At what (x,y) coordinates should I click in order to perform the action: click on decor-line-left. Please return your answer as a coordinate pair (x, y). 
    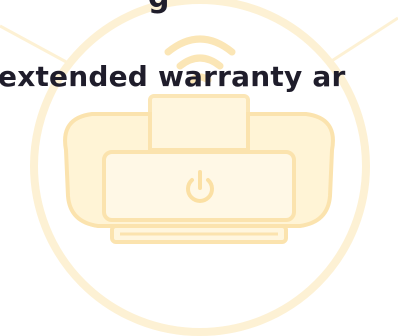
    Looking at the image, I should click on (35, 45).